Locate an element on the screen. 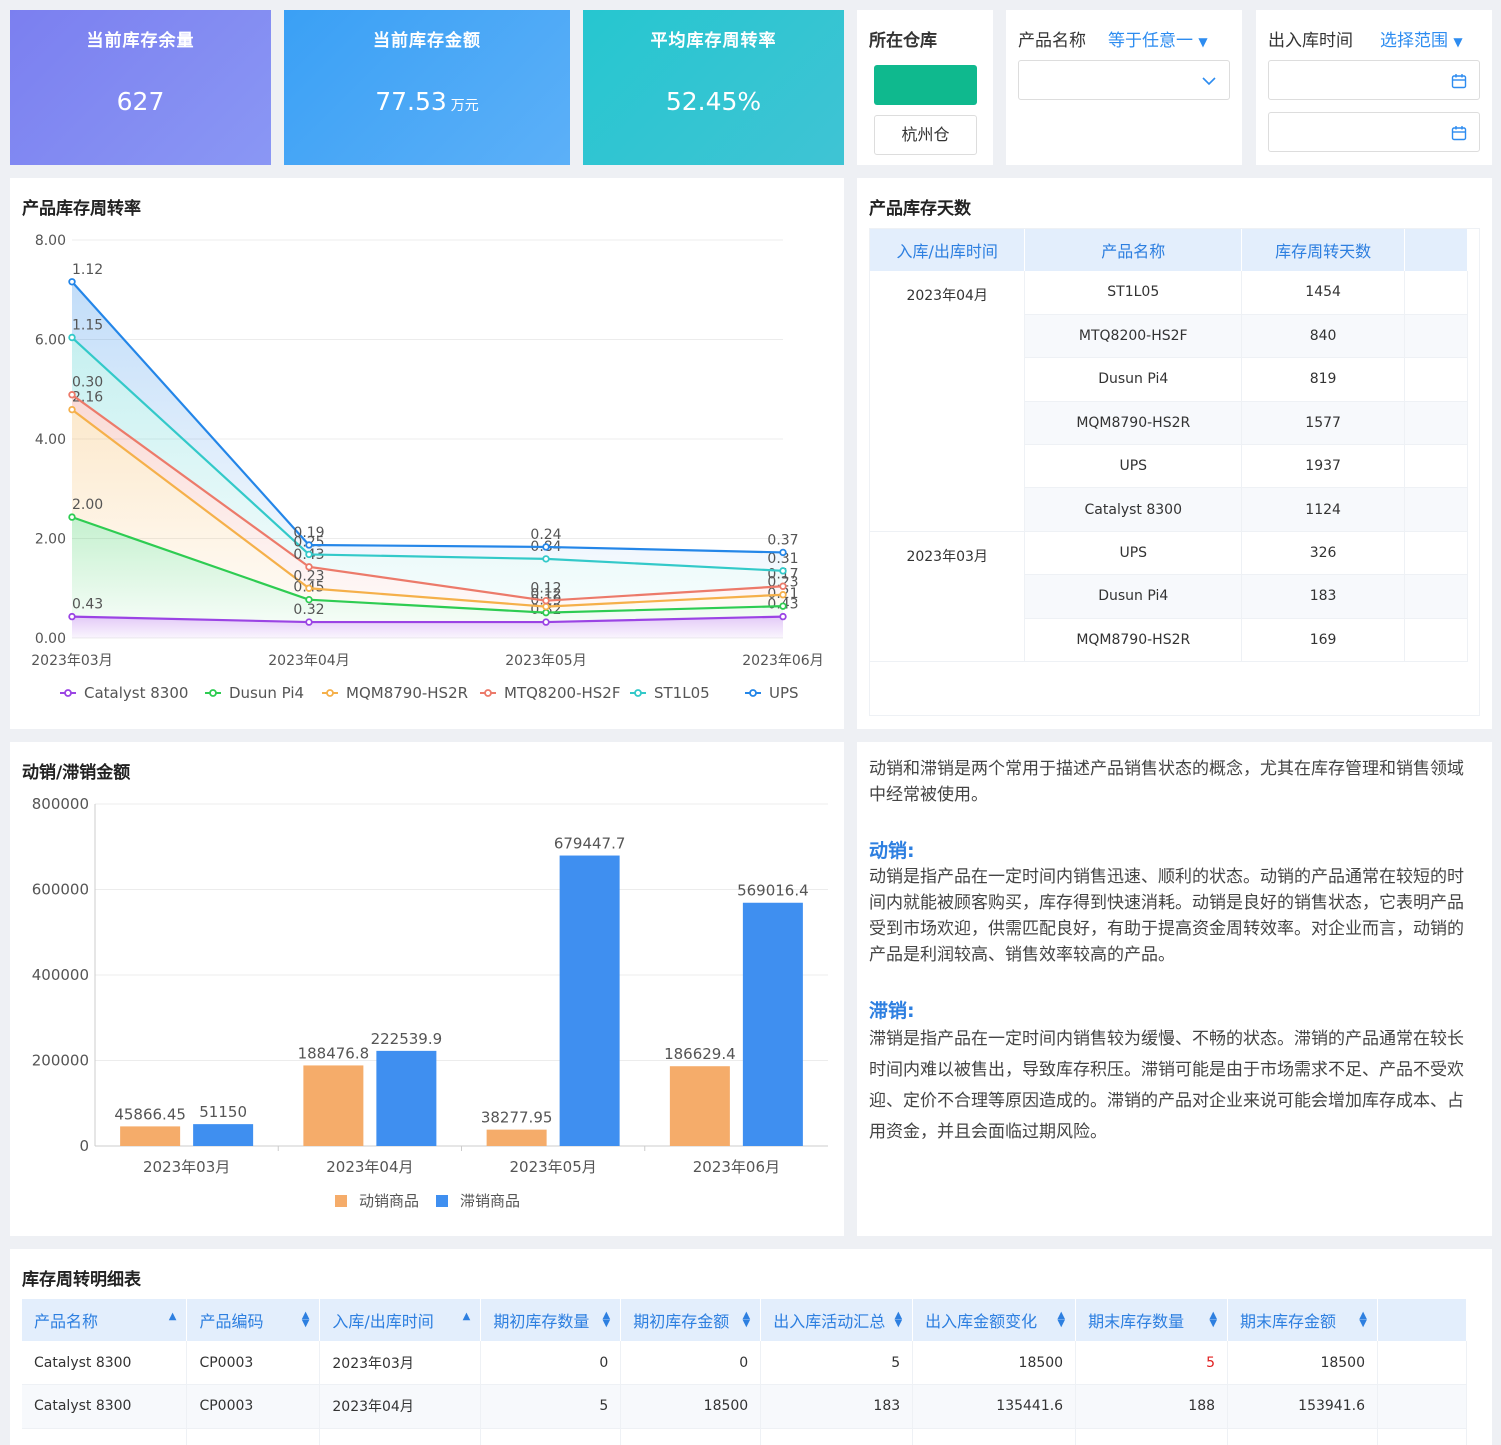  start-date-input is located at coordinates (1374, 80).